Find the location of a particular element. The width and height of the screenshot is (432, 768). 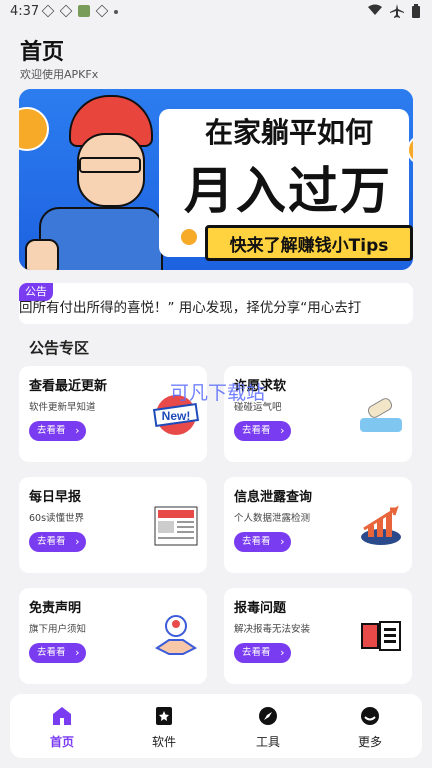

handshake-icon is located at coordinates (176, 635).